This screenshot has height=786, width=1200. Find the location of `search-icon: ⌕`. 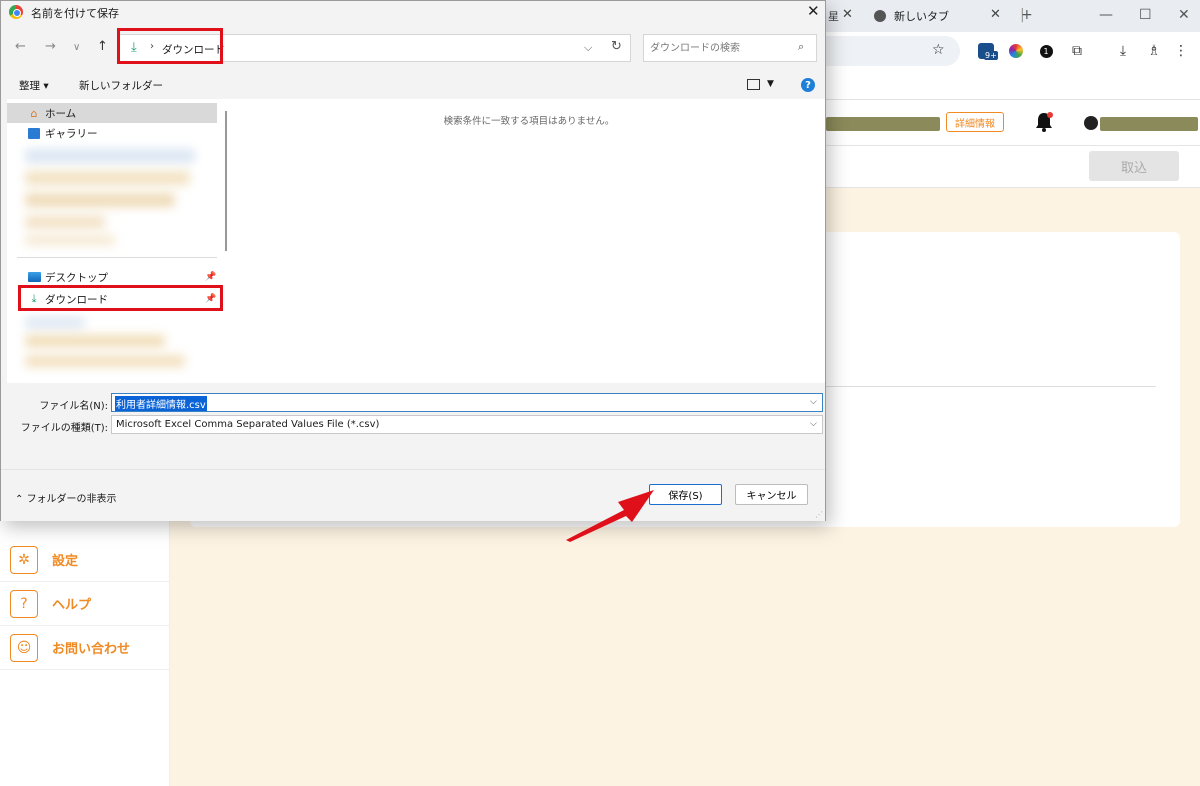

search-icon: ⌕ is located at coordinates (801, 47).